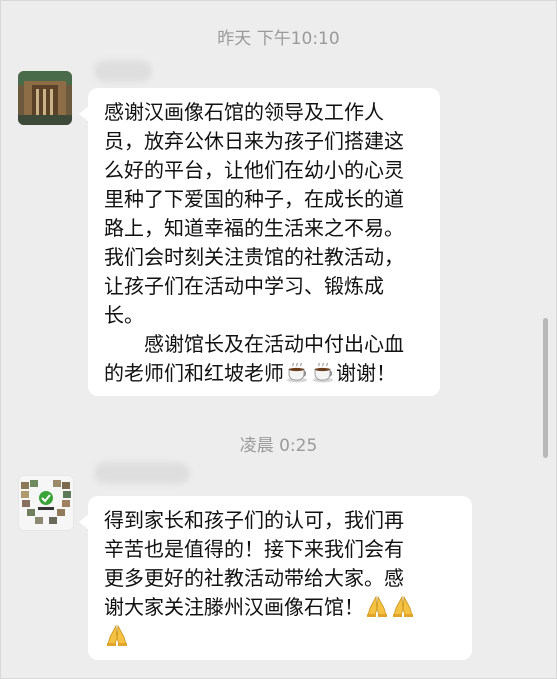 The image size is (557, 679). I want to click on timestamp-label: 昨天 下午10:10, so click(278, 39).